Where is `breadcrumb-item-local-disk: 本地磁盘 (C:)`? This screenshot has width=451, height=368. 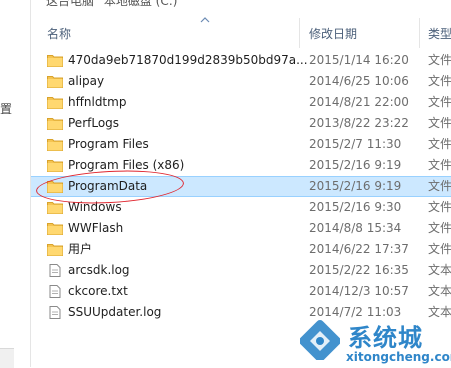
breadcrumb-item-local-disk: 本地磁盘 (C:) is located at coordinates (141, 4).